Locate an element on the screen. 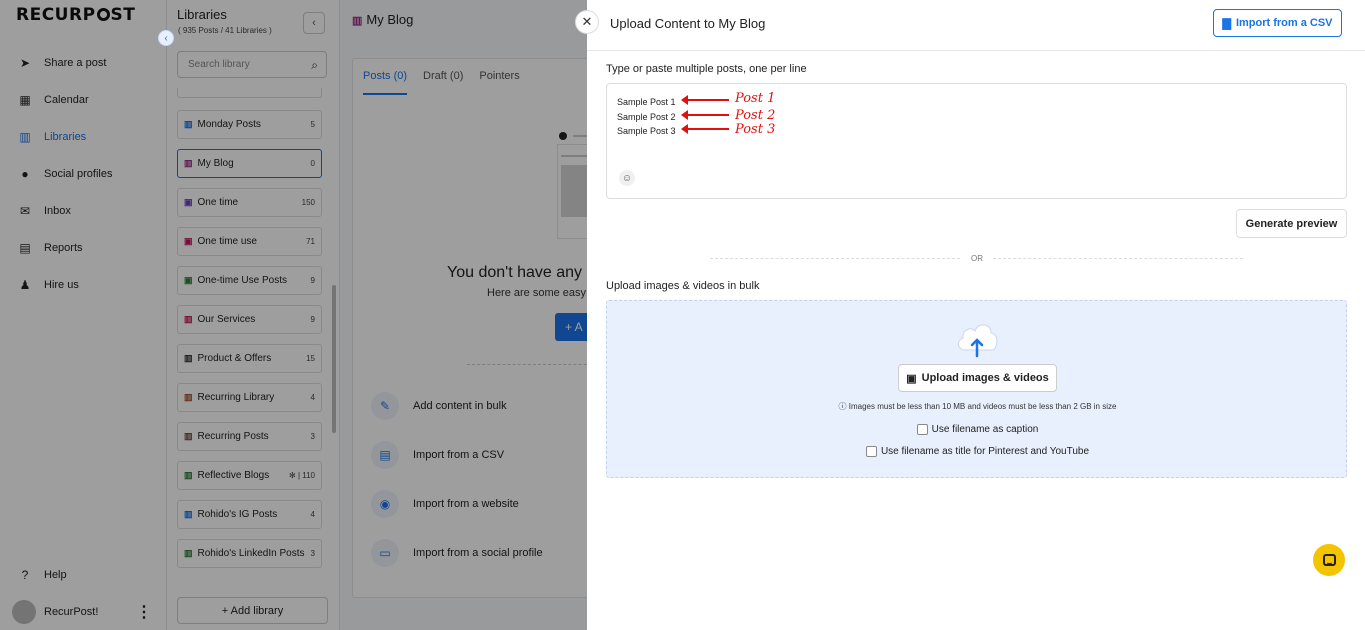 This screenshot has height=630, width=1365. file-icon: ▇ is located at coordinates (1226, 23).